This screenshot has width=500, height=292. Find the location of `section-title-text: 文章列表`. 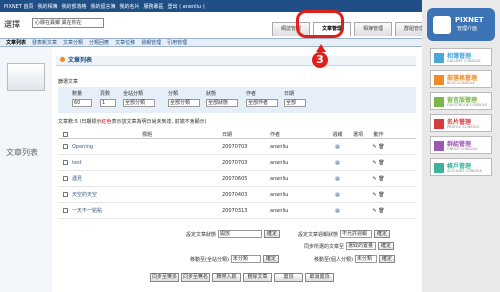

section-title-text: 文章列表 is located at coordinates (80, 60).